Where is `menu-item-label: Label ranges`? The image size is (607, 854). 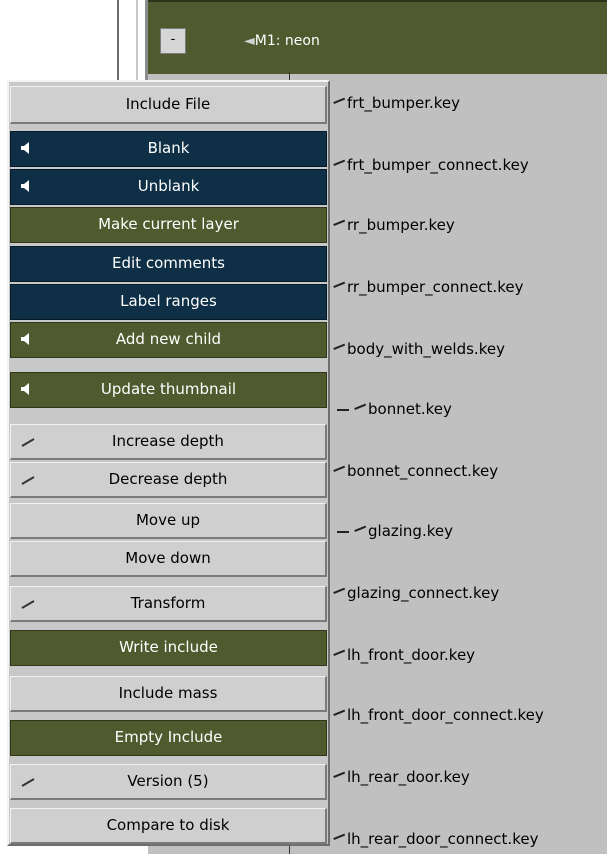
menu-item-label: Label ranges is located at coordinates (168, 301).